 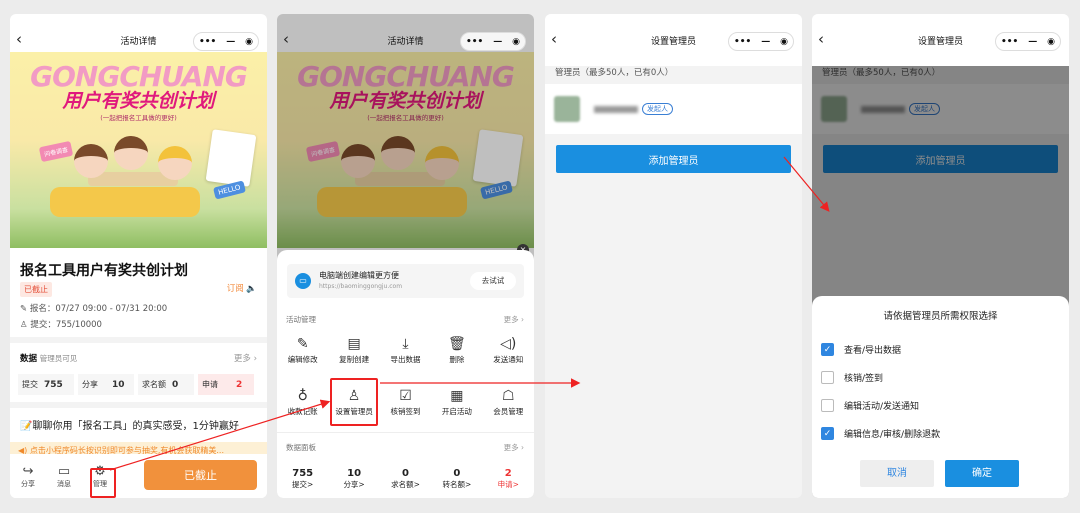 What do you see at coordinates (220, 435) in the screenshot?
I see `arrow-manage-to-sheet` at bounding box center [220, 435].